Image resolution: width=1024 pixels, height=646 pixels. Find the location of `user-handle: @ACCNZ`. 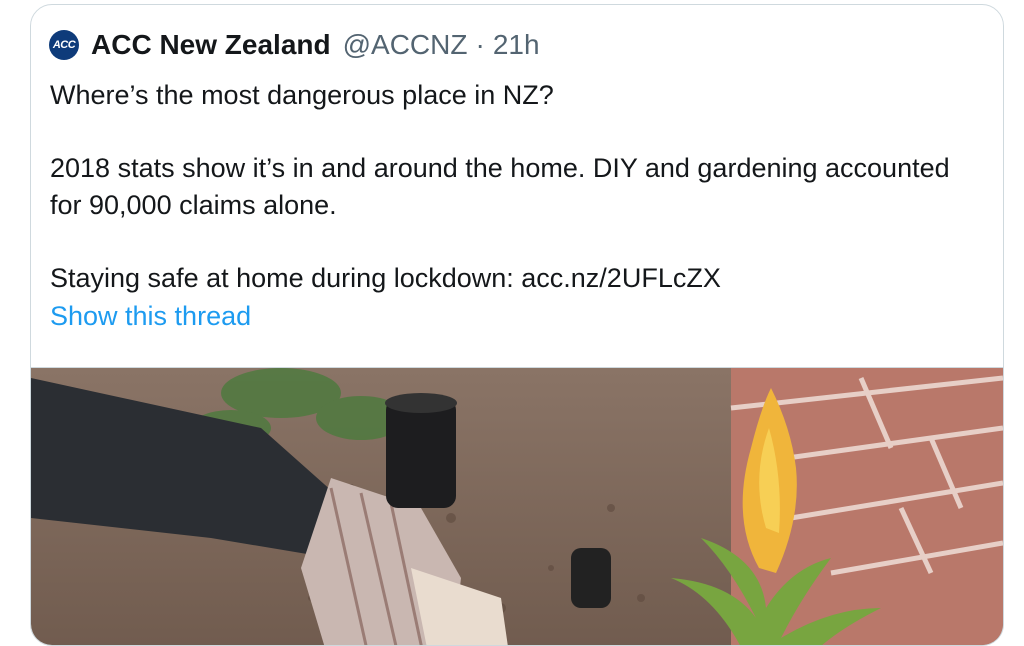

user-handle: @ACCNZ is located at coordinates (405, 45).